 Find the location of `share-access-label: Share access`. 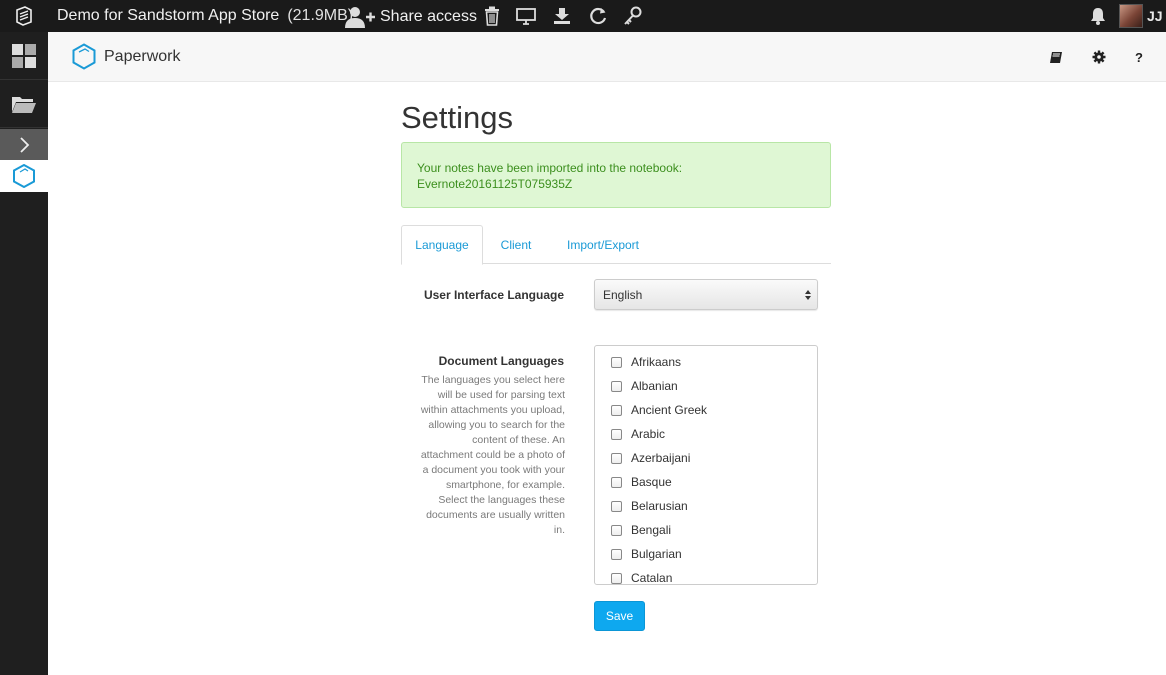

share-access-label: Share access is located at coordinates (428, 16).